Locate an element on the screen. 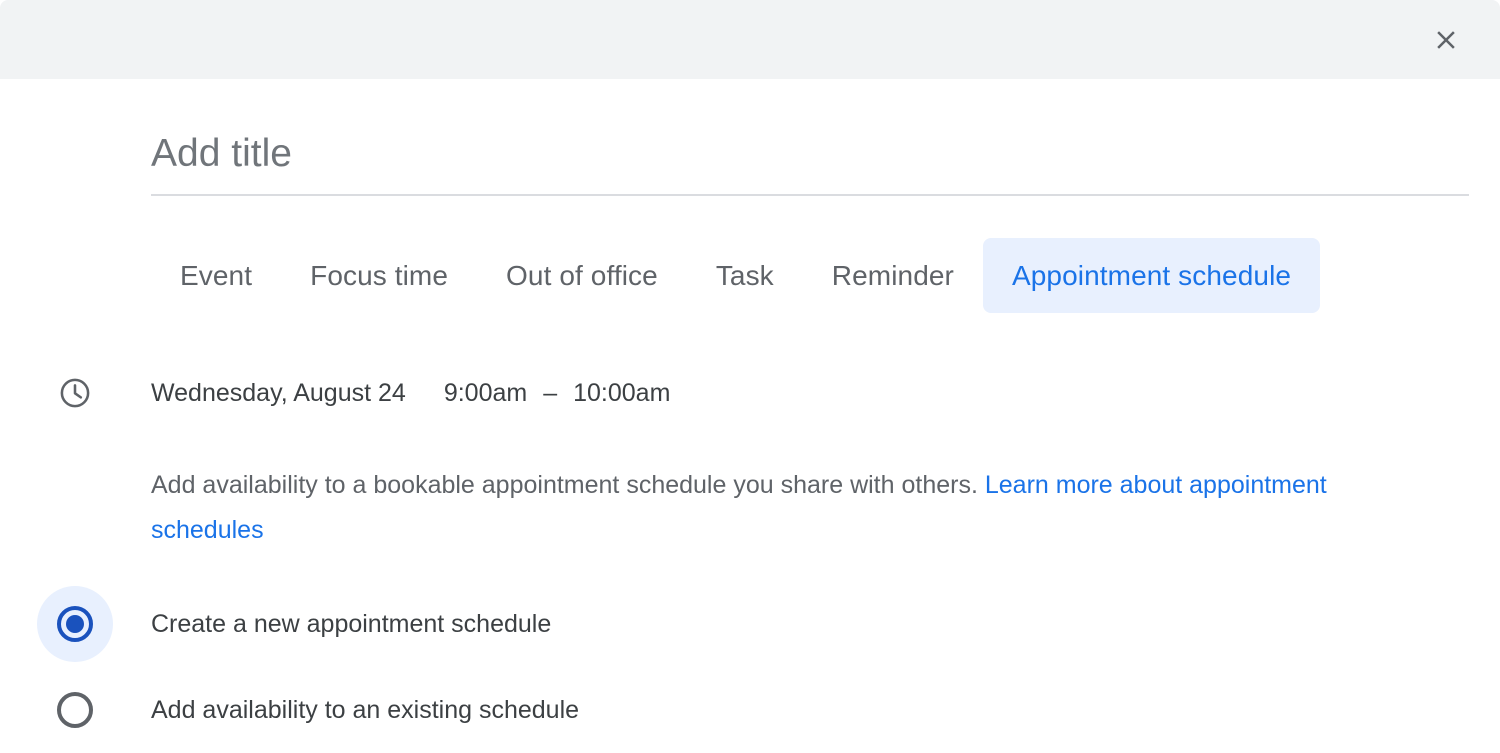 This screenshot has width=1500, height=753. radio-option-create-new: Create a new appointment schedule is located at coordinates (737, 624).